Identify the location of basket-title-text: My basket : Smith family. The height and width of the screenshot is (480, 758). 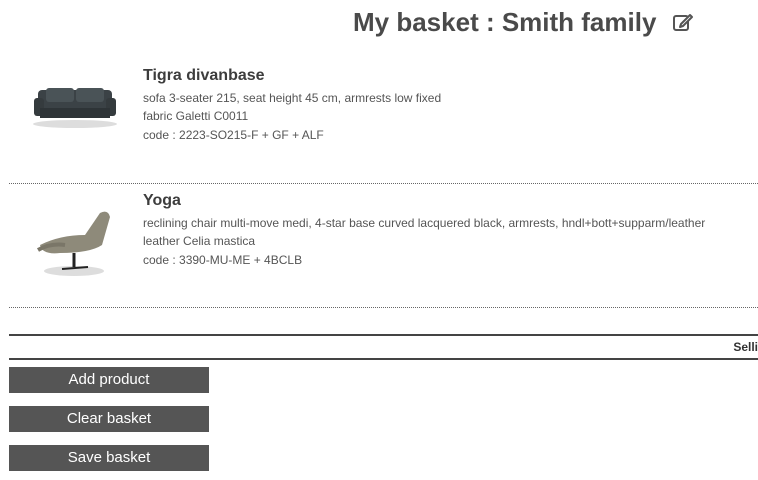
(505, 22).